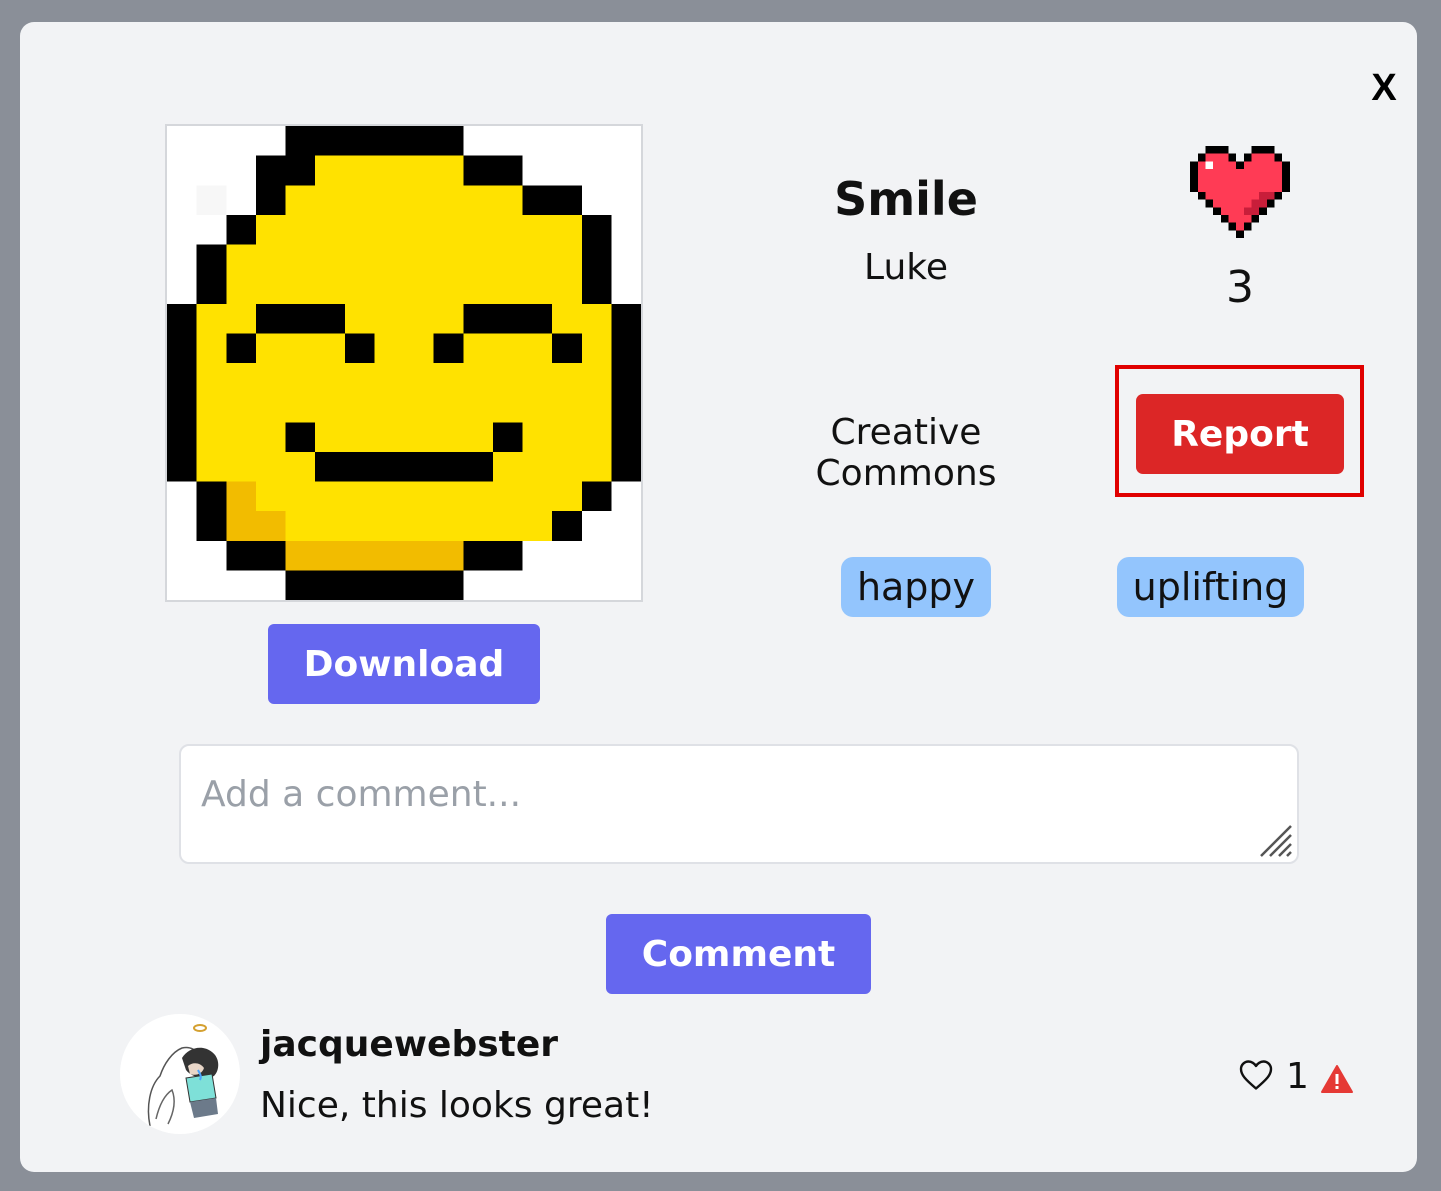  I want to click on download-button: Download, so click(404, 664).